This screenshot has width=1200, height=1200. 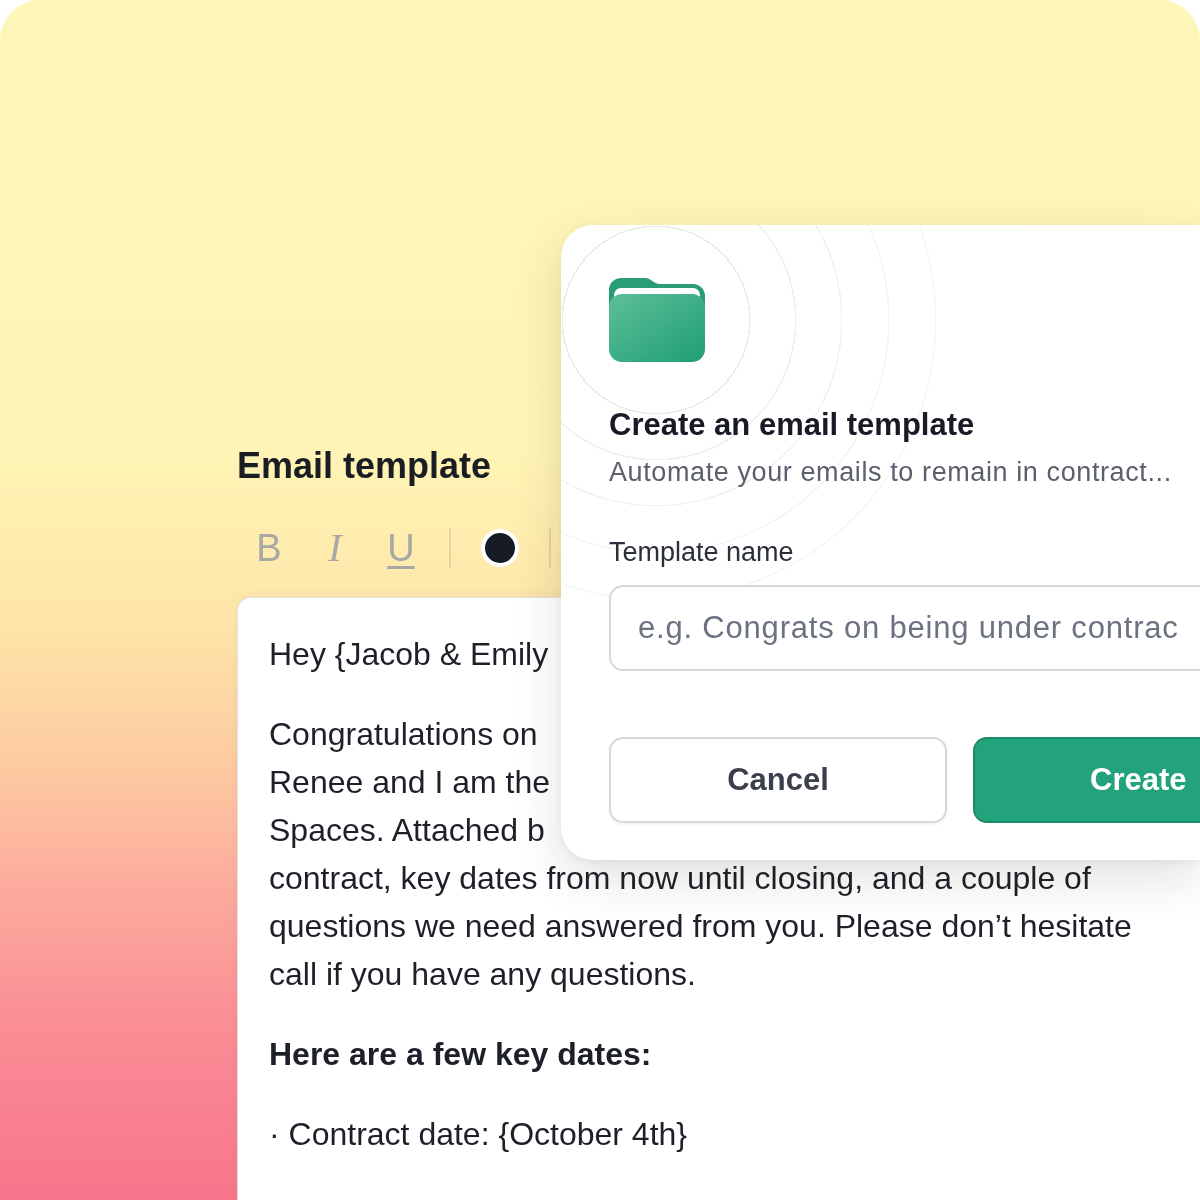 What do you see at coordinates (701, 552) in the screenshot?
I see `field-label: Template name` at bounding box center [701, 552].